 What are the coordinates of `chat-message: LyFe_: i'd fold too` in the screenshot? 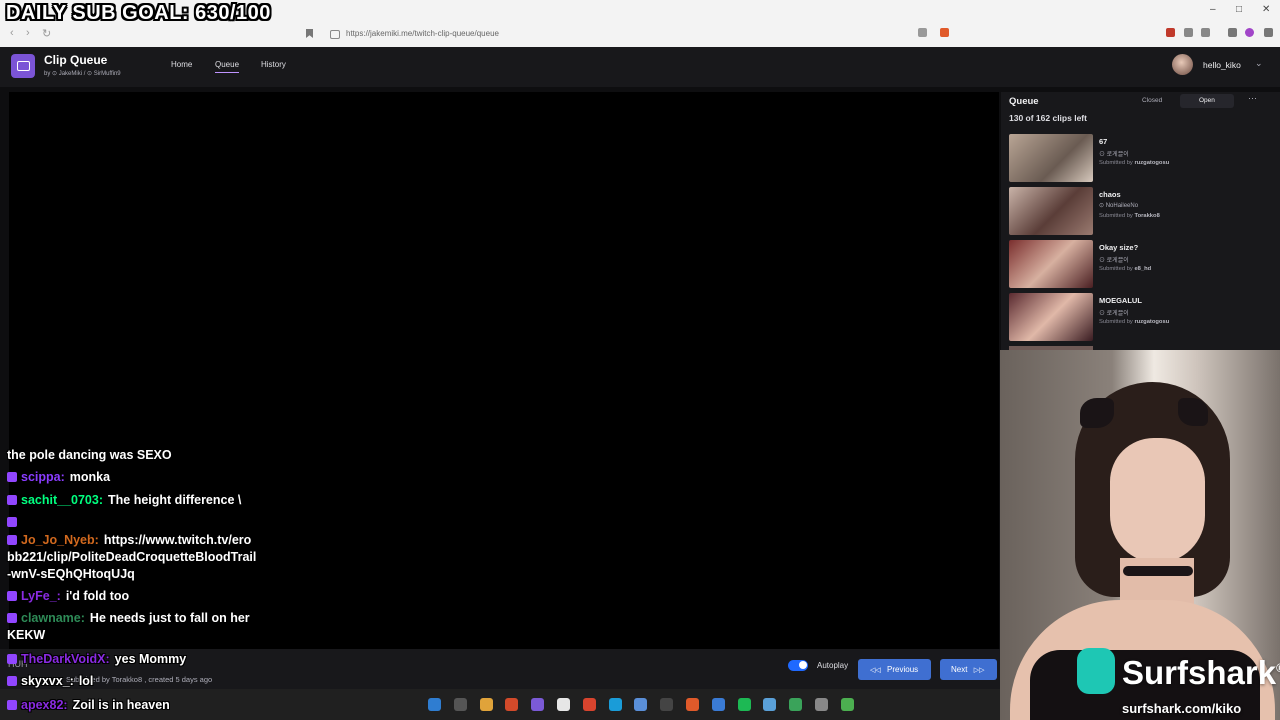 It's located at (132, 596).